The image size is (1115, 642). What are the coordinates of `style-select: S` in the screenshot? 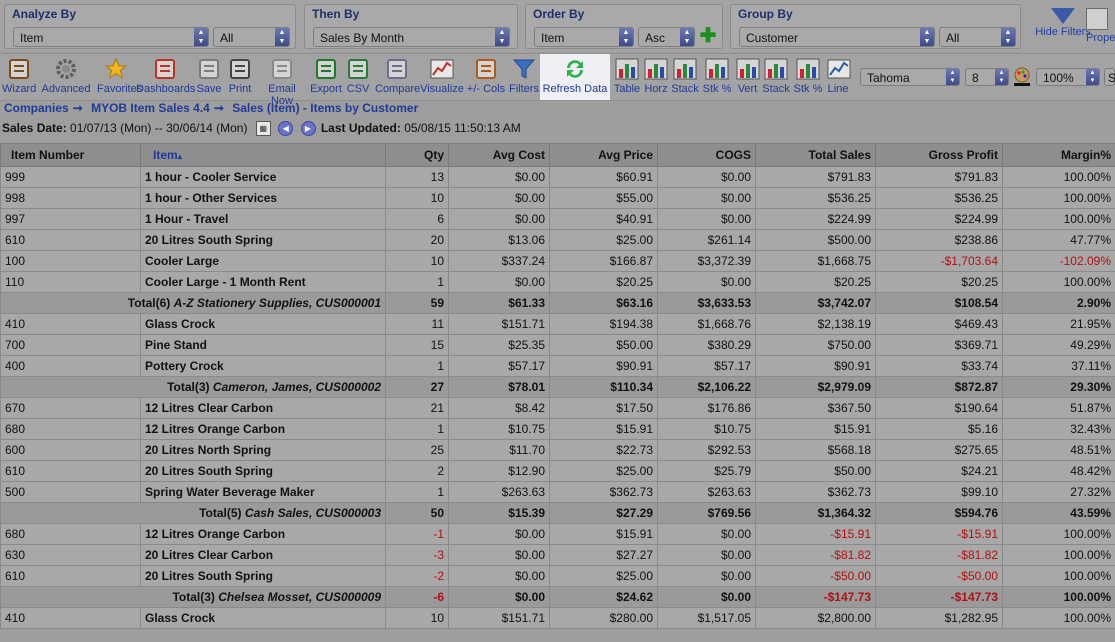 It's located at (1109, 77).